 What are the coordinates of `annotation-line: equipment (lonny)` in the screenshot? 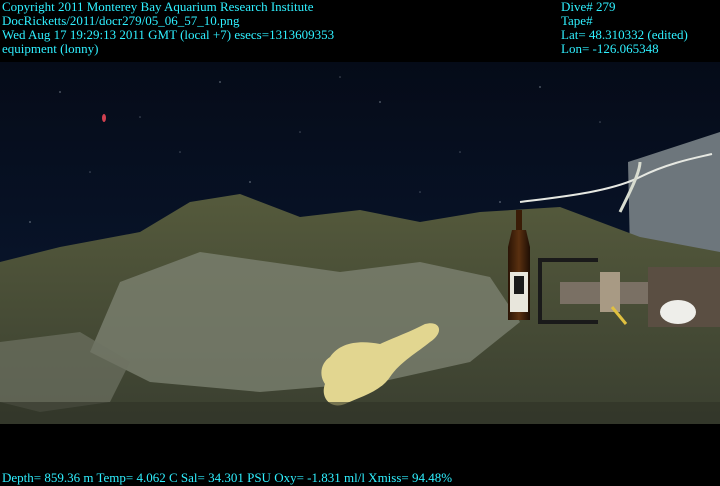 It's located at (50, 48).